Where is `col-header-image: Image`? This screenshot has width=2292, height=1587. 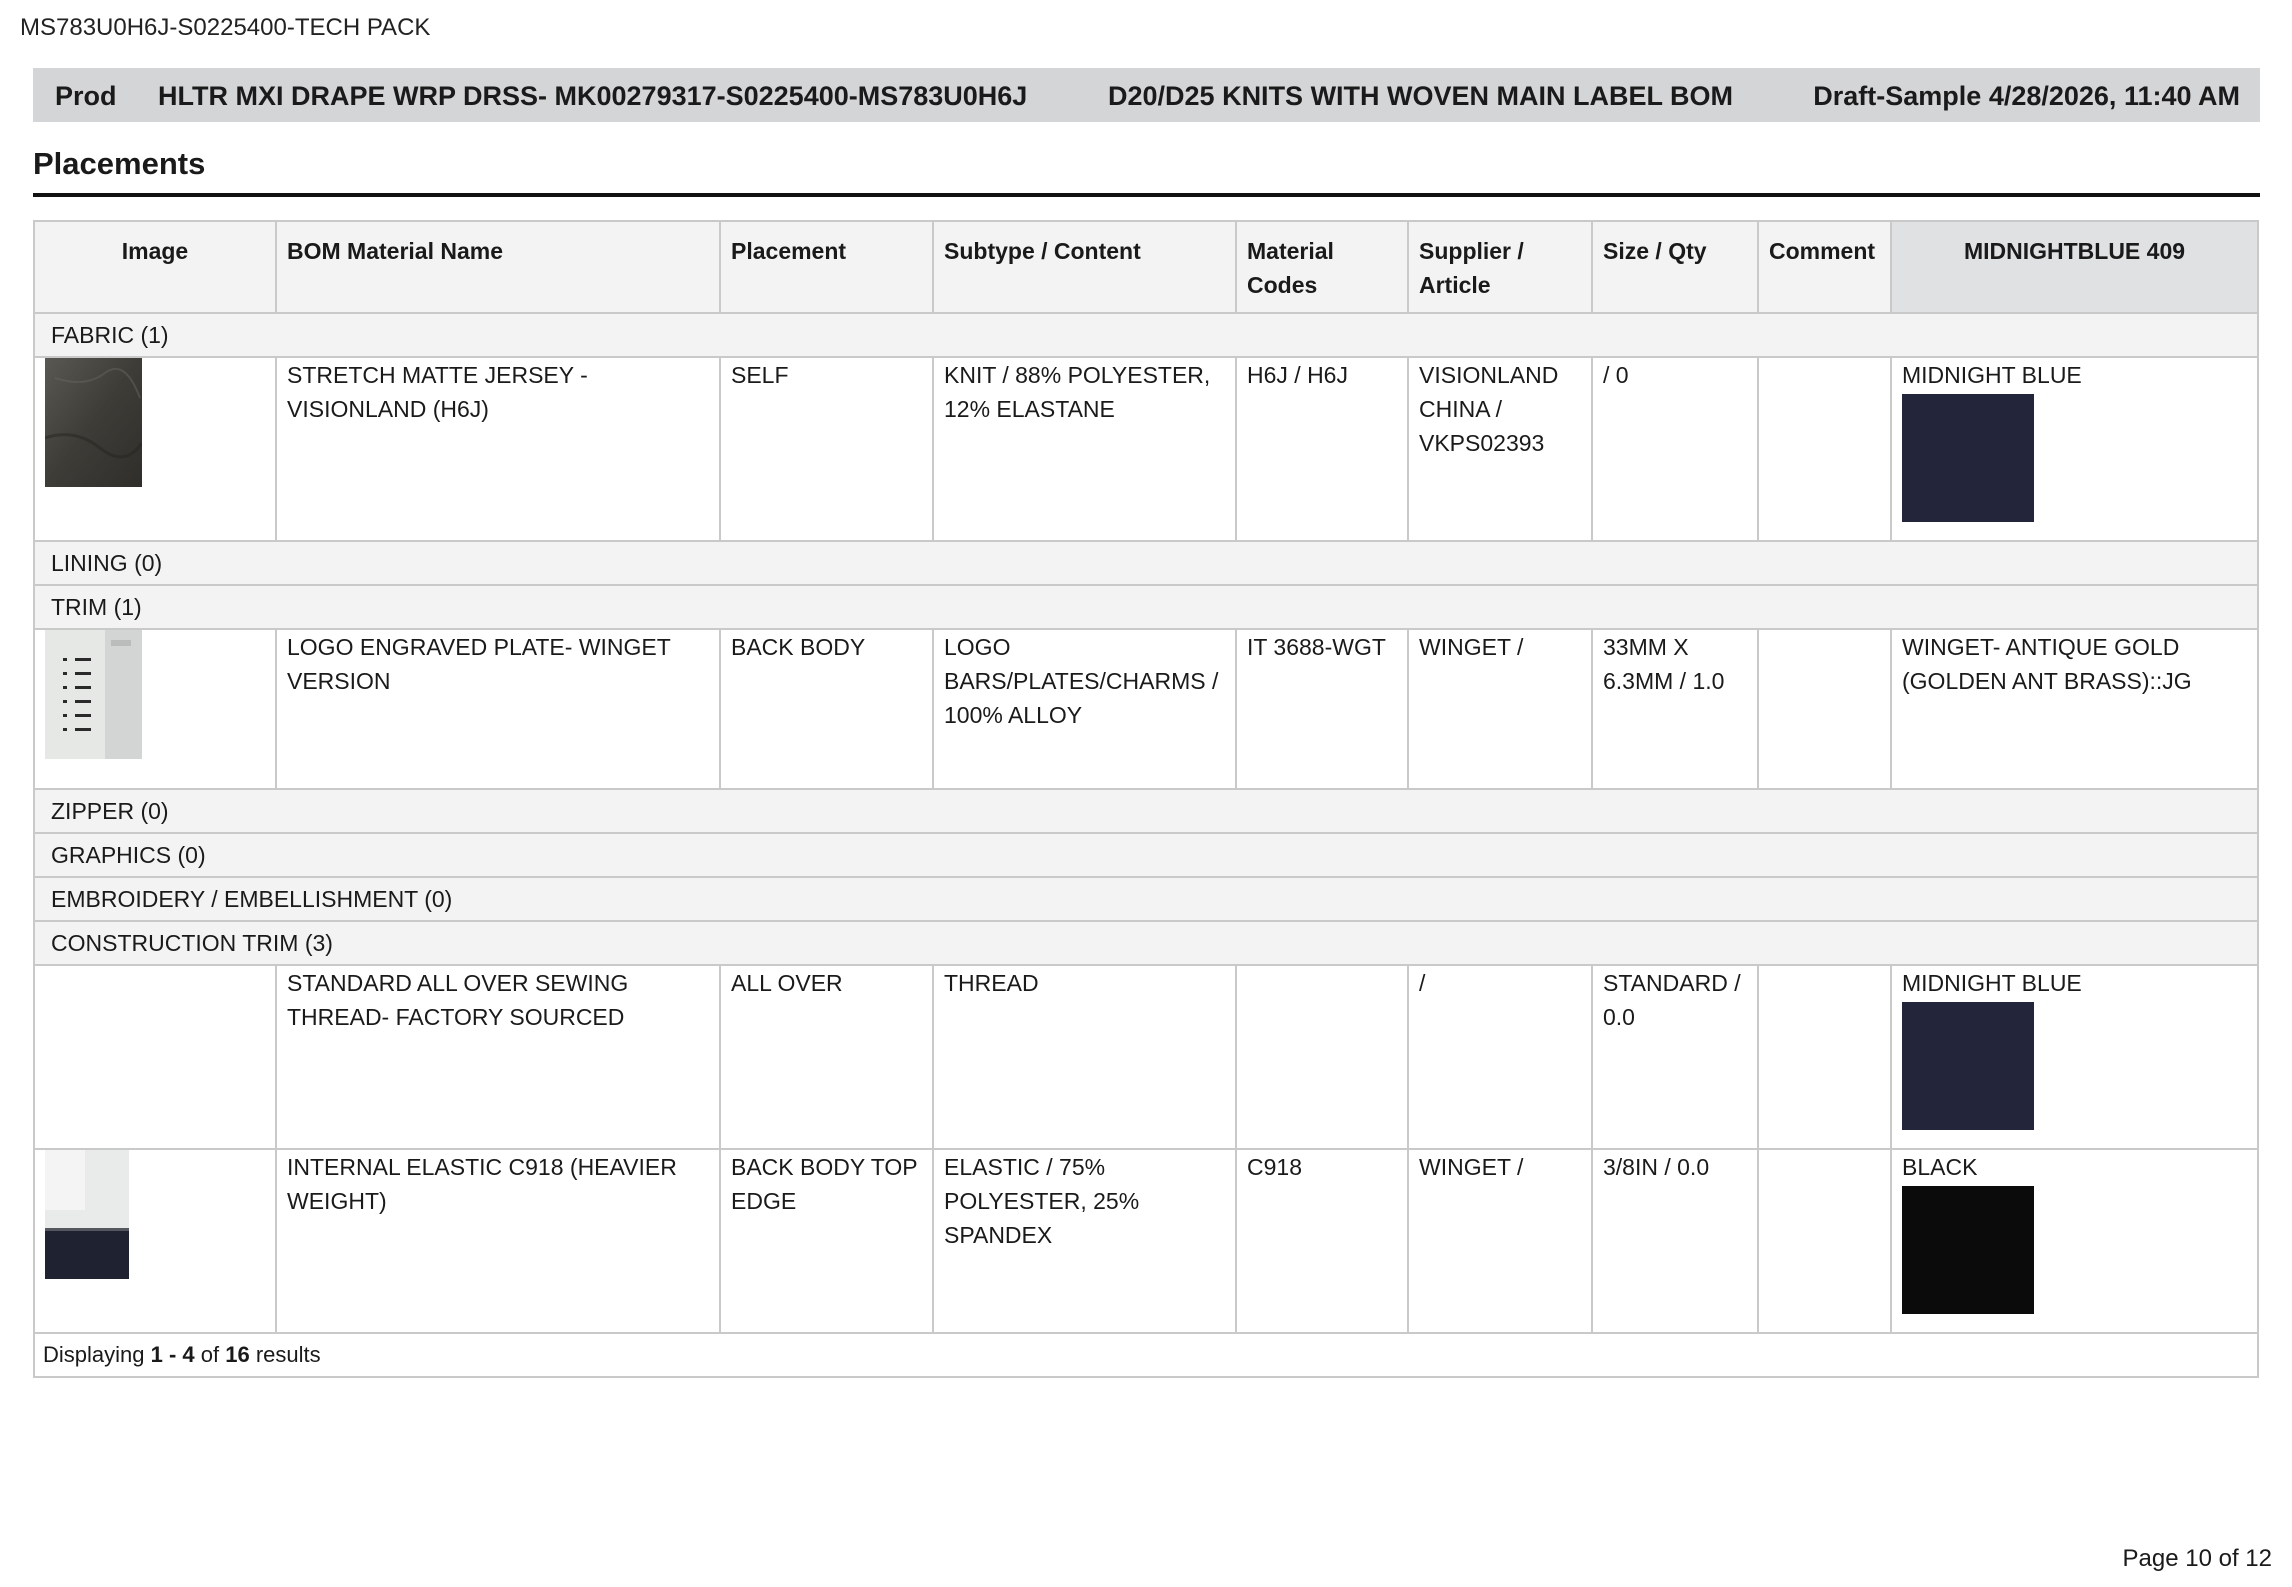 col-header-image: Image is located at coordinates (155, 267).